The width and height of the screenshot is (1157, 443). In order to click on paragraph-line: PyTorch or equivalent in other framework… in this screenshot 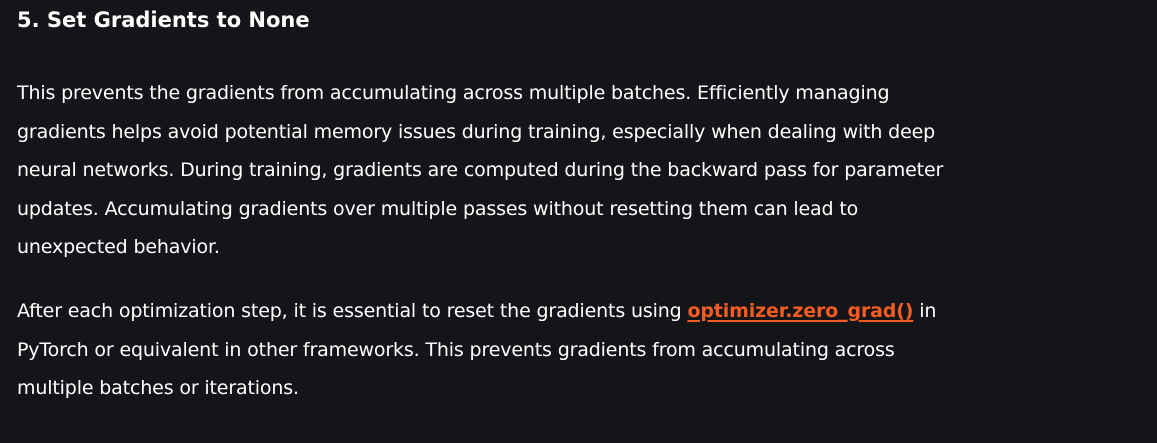, I will do `click(456, 349)`.